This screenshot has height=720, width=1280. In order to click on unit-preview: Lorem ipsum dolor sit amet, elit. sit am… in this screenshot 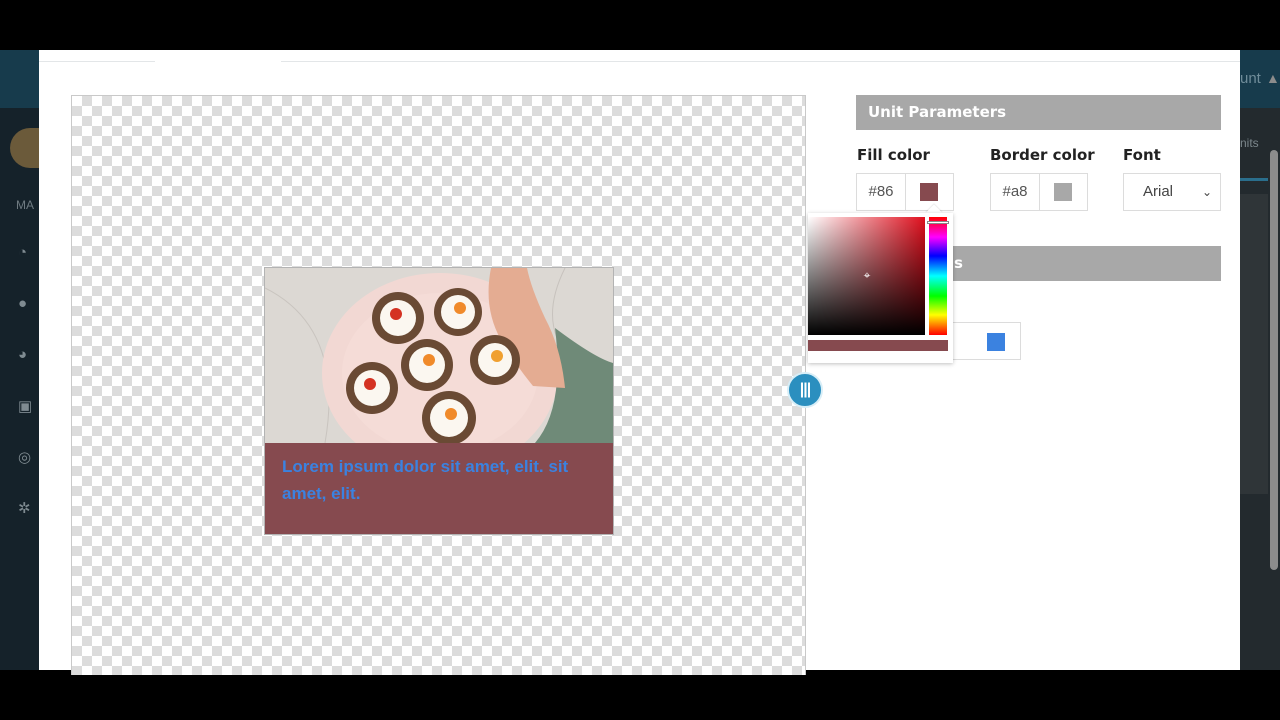, I will do `click(439, 401)`.